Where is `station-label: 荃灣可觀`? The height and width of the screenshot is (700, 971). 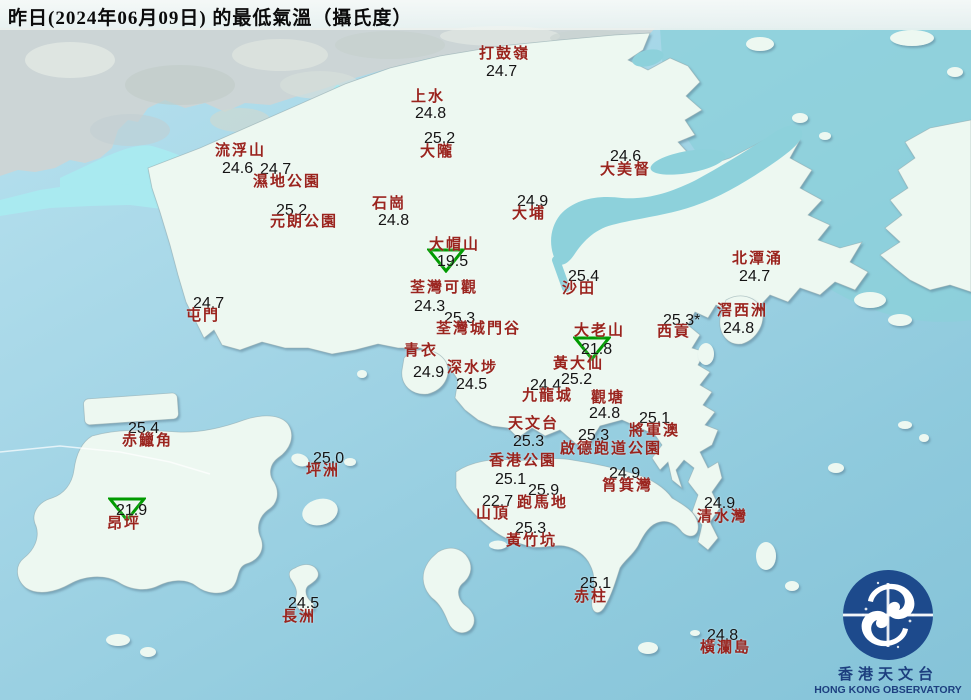
station-label: 荃灣可觀 is located at coordinates (444, 288).